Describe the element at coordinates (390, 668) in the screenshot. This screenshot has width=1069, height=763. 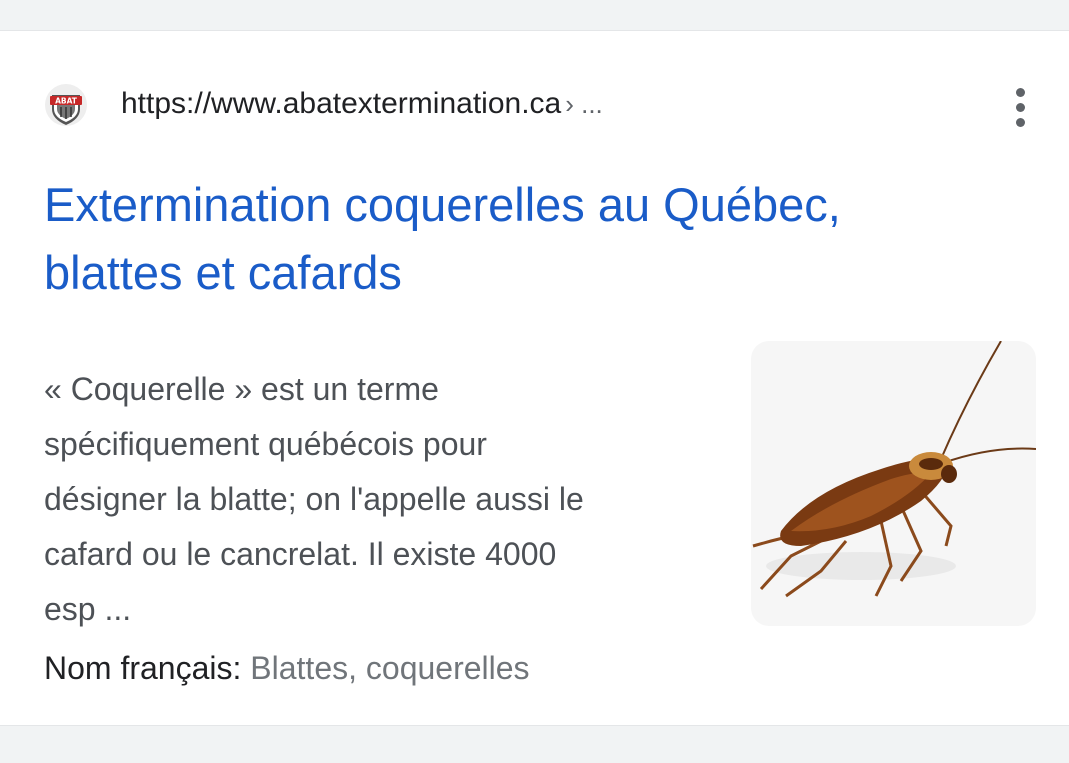
I see `attribute-value: Blattes, coquerelles` at that location.